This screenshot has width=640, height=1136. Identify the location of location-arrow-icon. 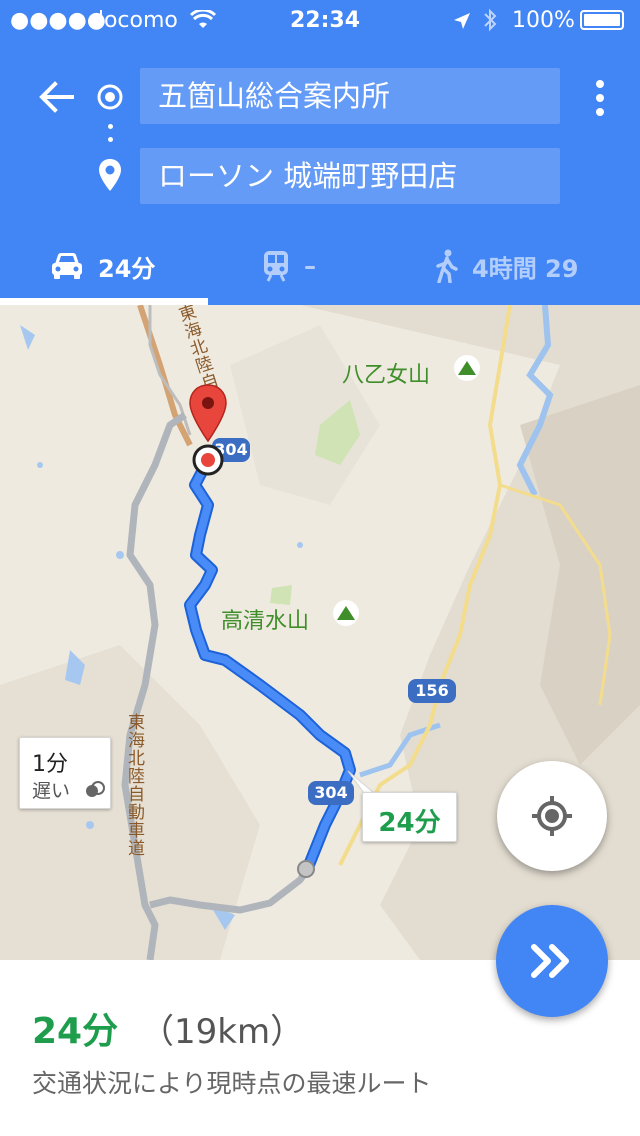
(462, 21).